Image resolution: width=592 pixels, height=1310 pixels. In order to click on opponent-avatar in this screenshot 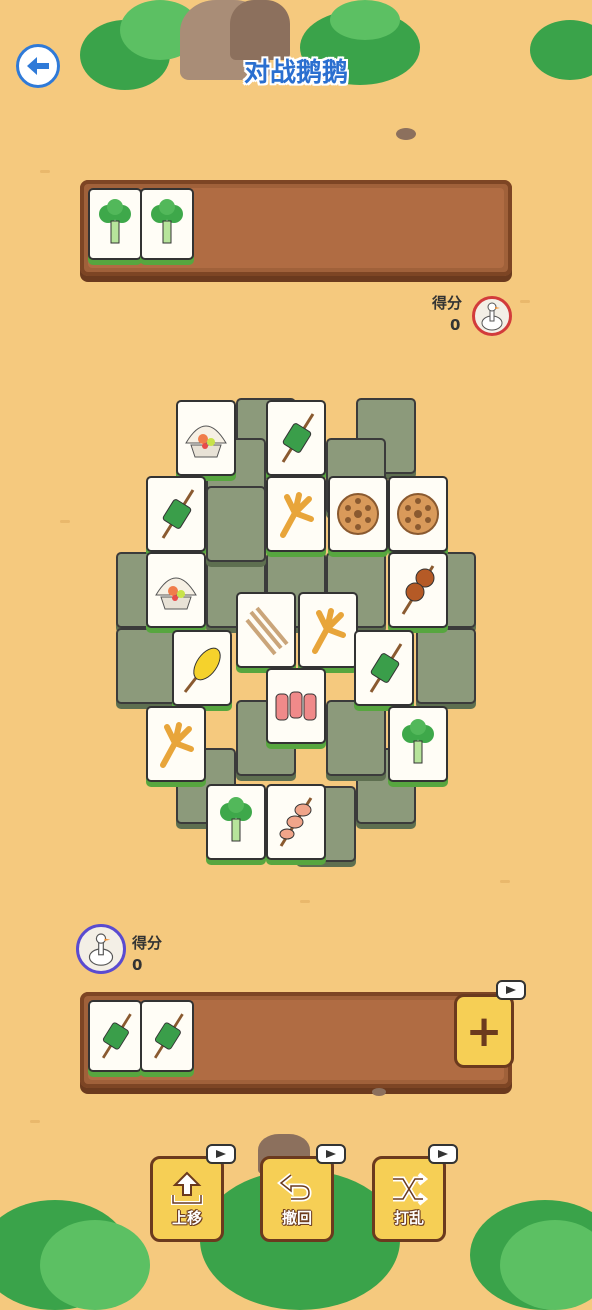, I will do `click(492, 316)`.